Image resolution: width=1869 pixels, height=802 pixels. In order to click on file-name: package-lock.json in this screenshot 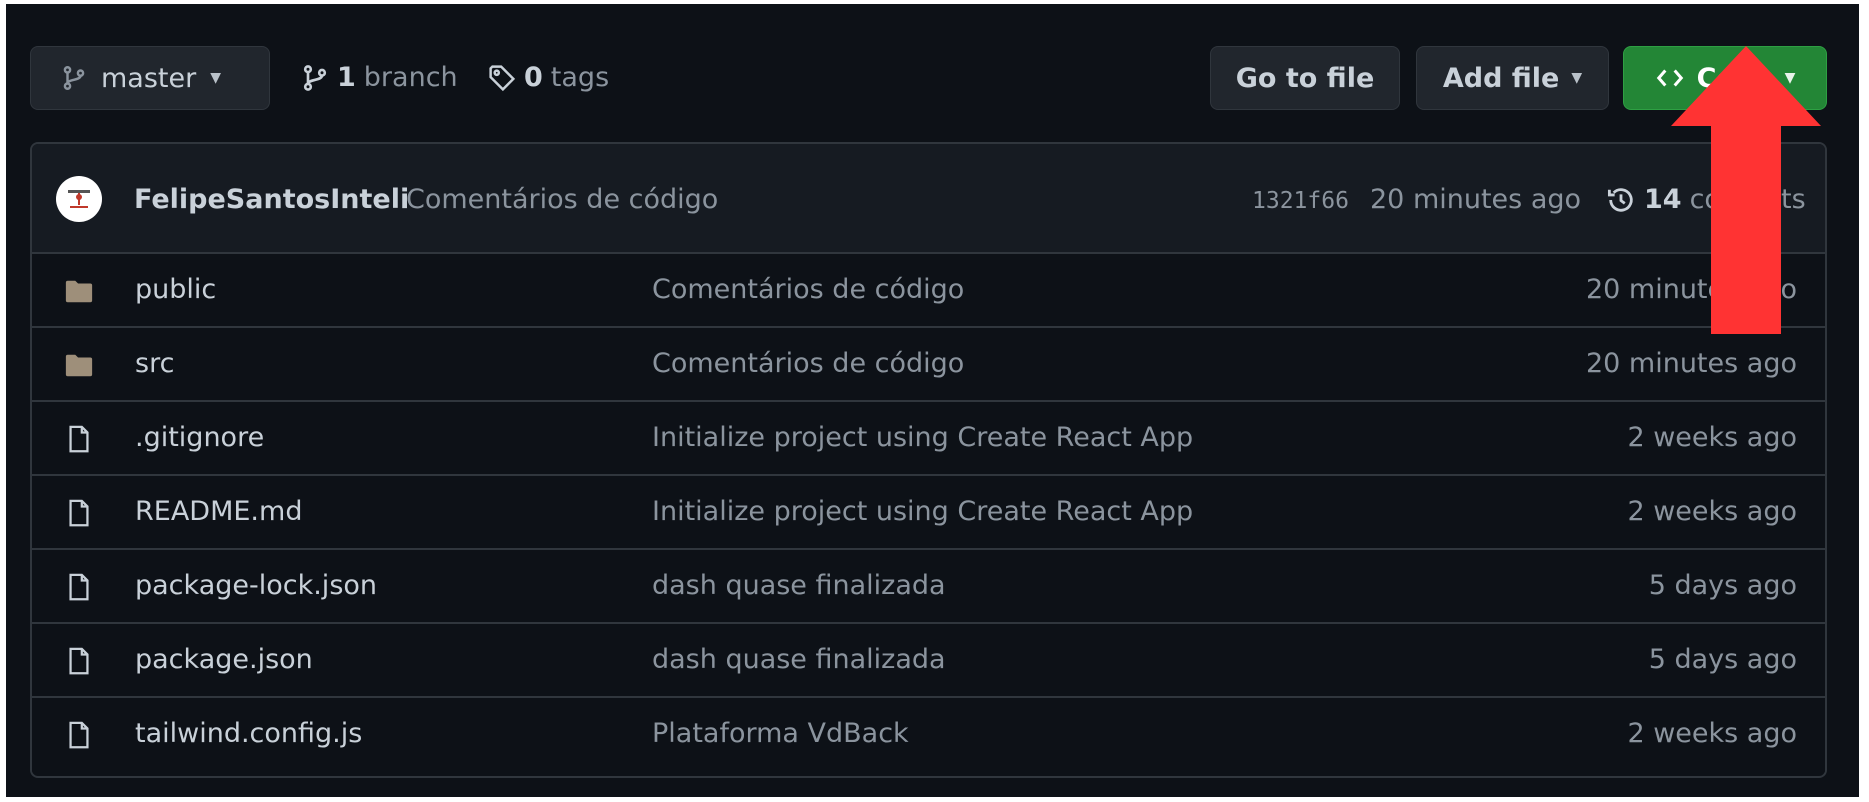, I will do `click(256, 585)`.